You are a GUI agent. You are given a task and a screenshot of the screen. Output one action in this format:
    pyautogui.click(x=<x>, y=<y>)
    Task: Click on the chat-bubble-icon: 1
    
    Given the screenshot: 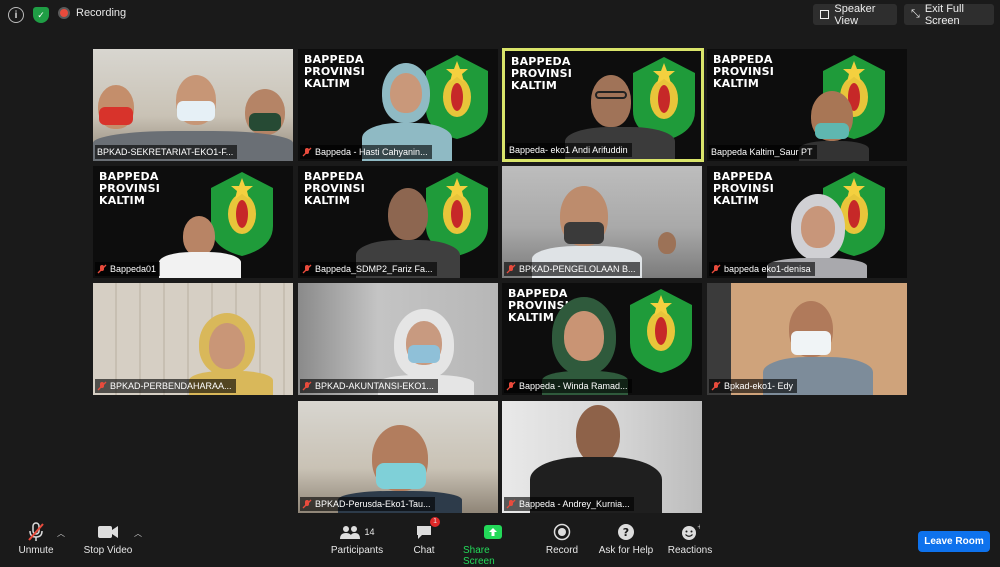 What is the action you would take?
    pyautogui.click(x=427, y=530)
    